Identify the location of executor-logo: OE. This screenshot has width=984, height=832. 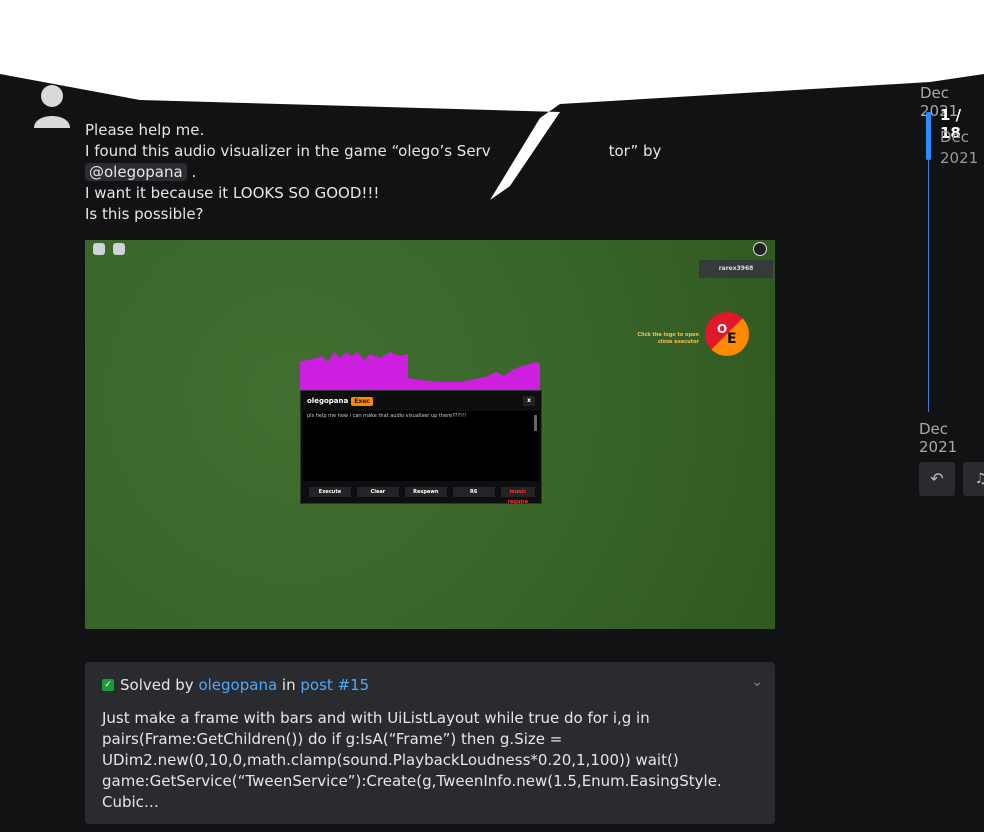
(727, 334).